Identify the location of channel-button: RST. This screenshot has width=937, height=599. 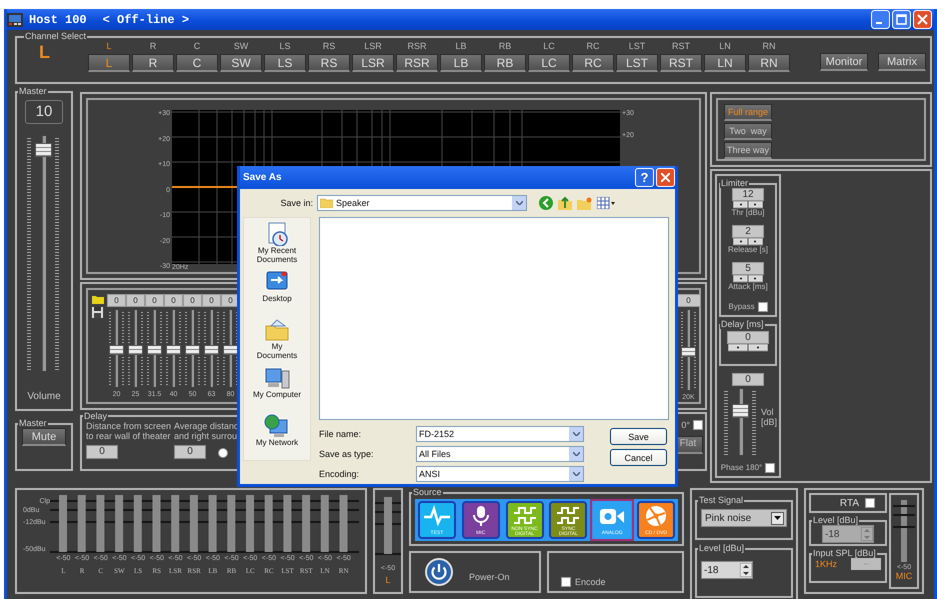
(681, 63).